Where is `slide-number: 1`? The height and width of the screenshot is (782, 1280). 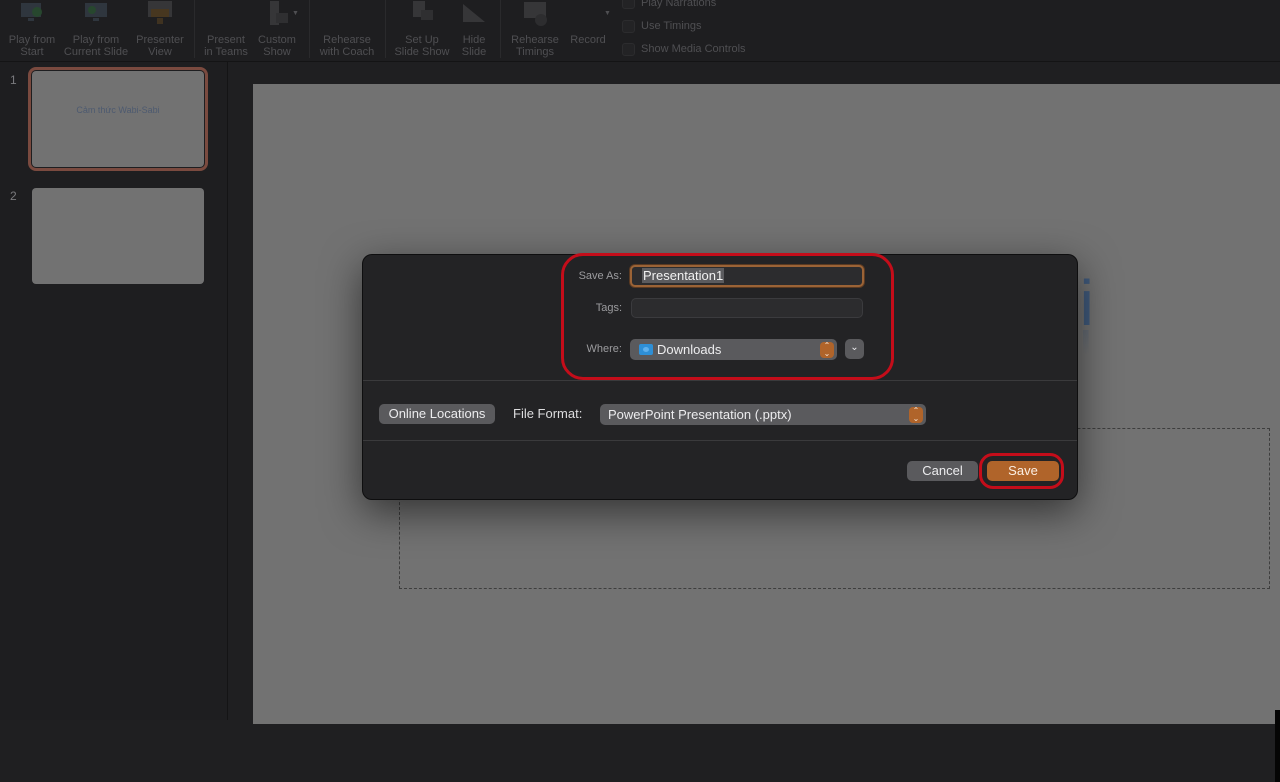
slide-number: 1 is located at coordinates (13, 80).